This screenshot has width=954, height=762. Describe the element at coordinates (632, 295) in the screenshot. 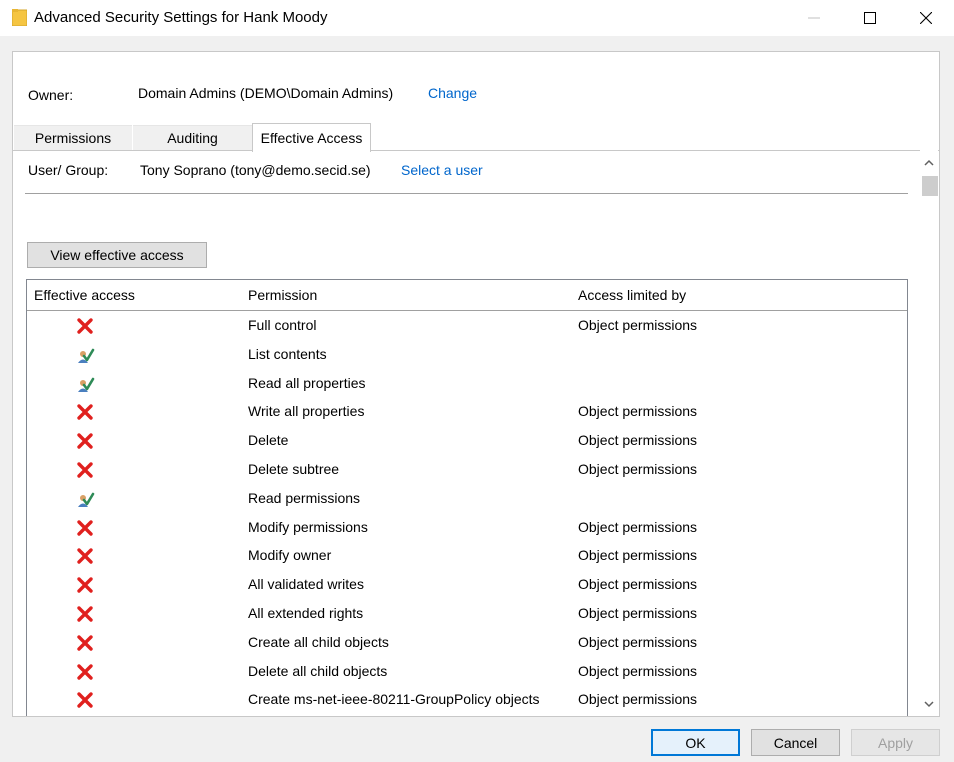

I see `column-header-access-limited-by: Access limited by` at that location.